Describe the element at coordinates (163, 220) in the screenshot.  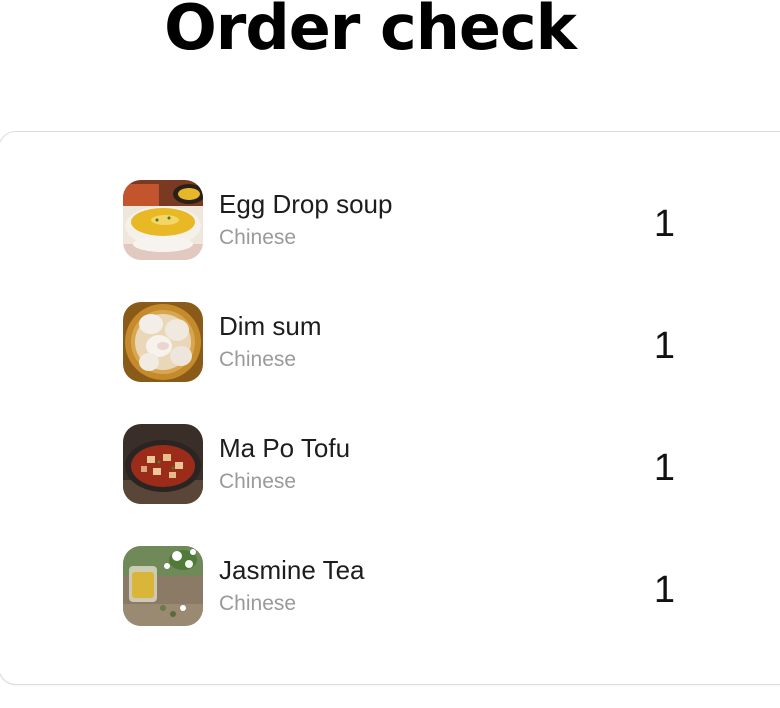
I see `egg-drop-soup-image` at that location.